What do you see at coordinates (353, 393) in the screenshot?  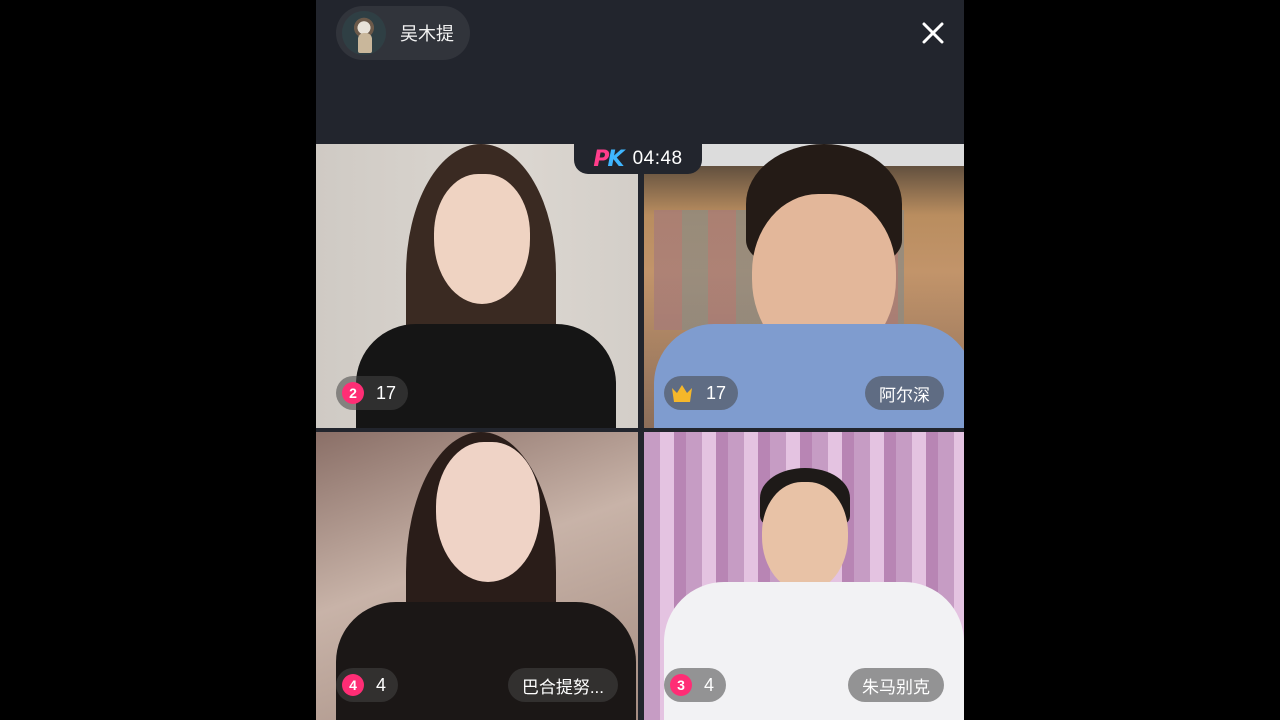 I see `rank-badge: 2` at bounding box center [353, 393].